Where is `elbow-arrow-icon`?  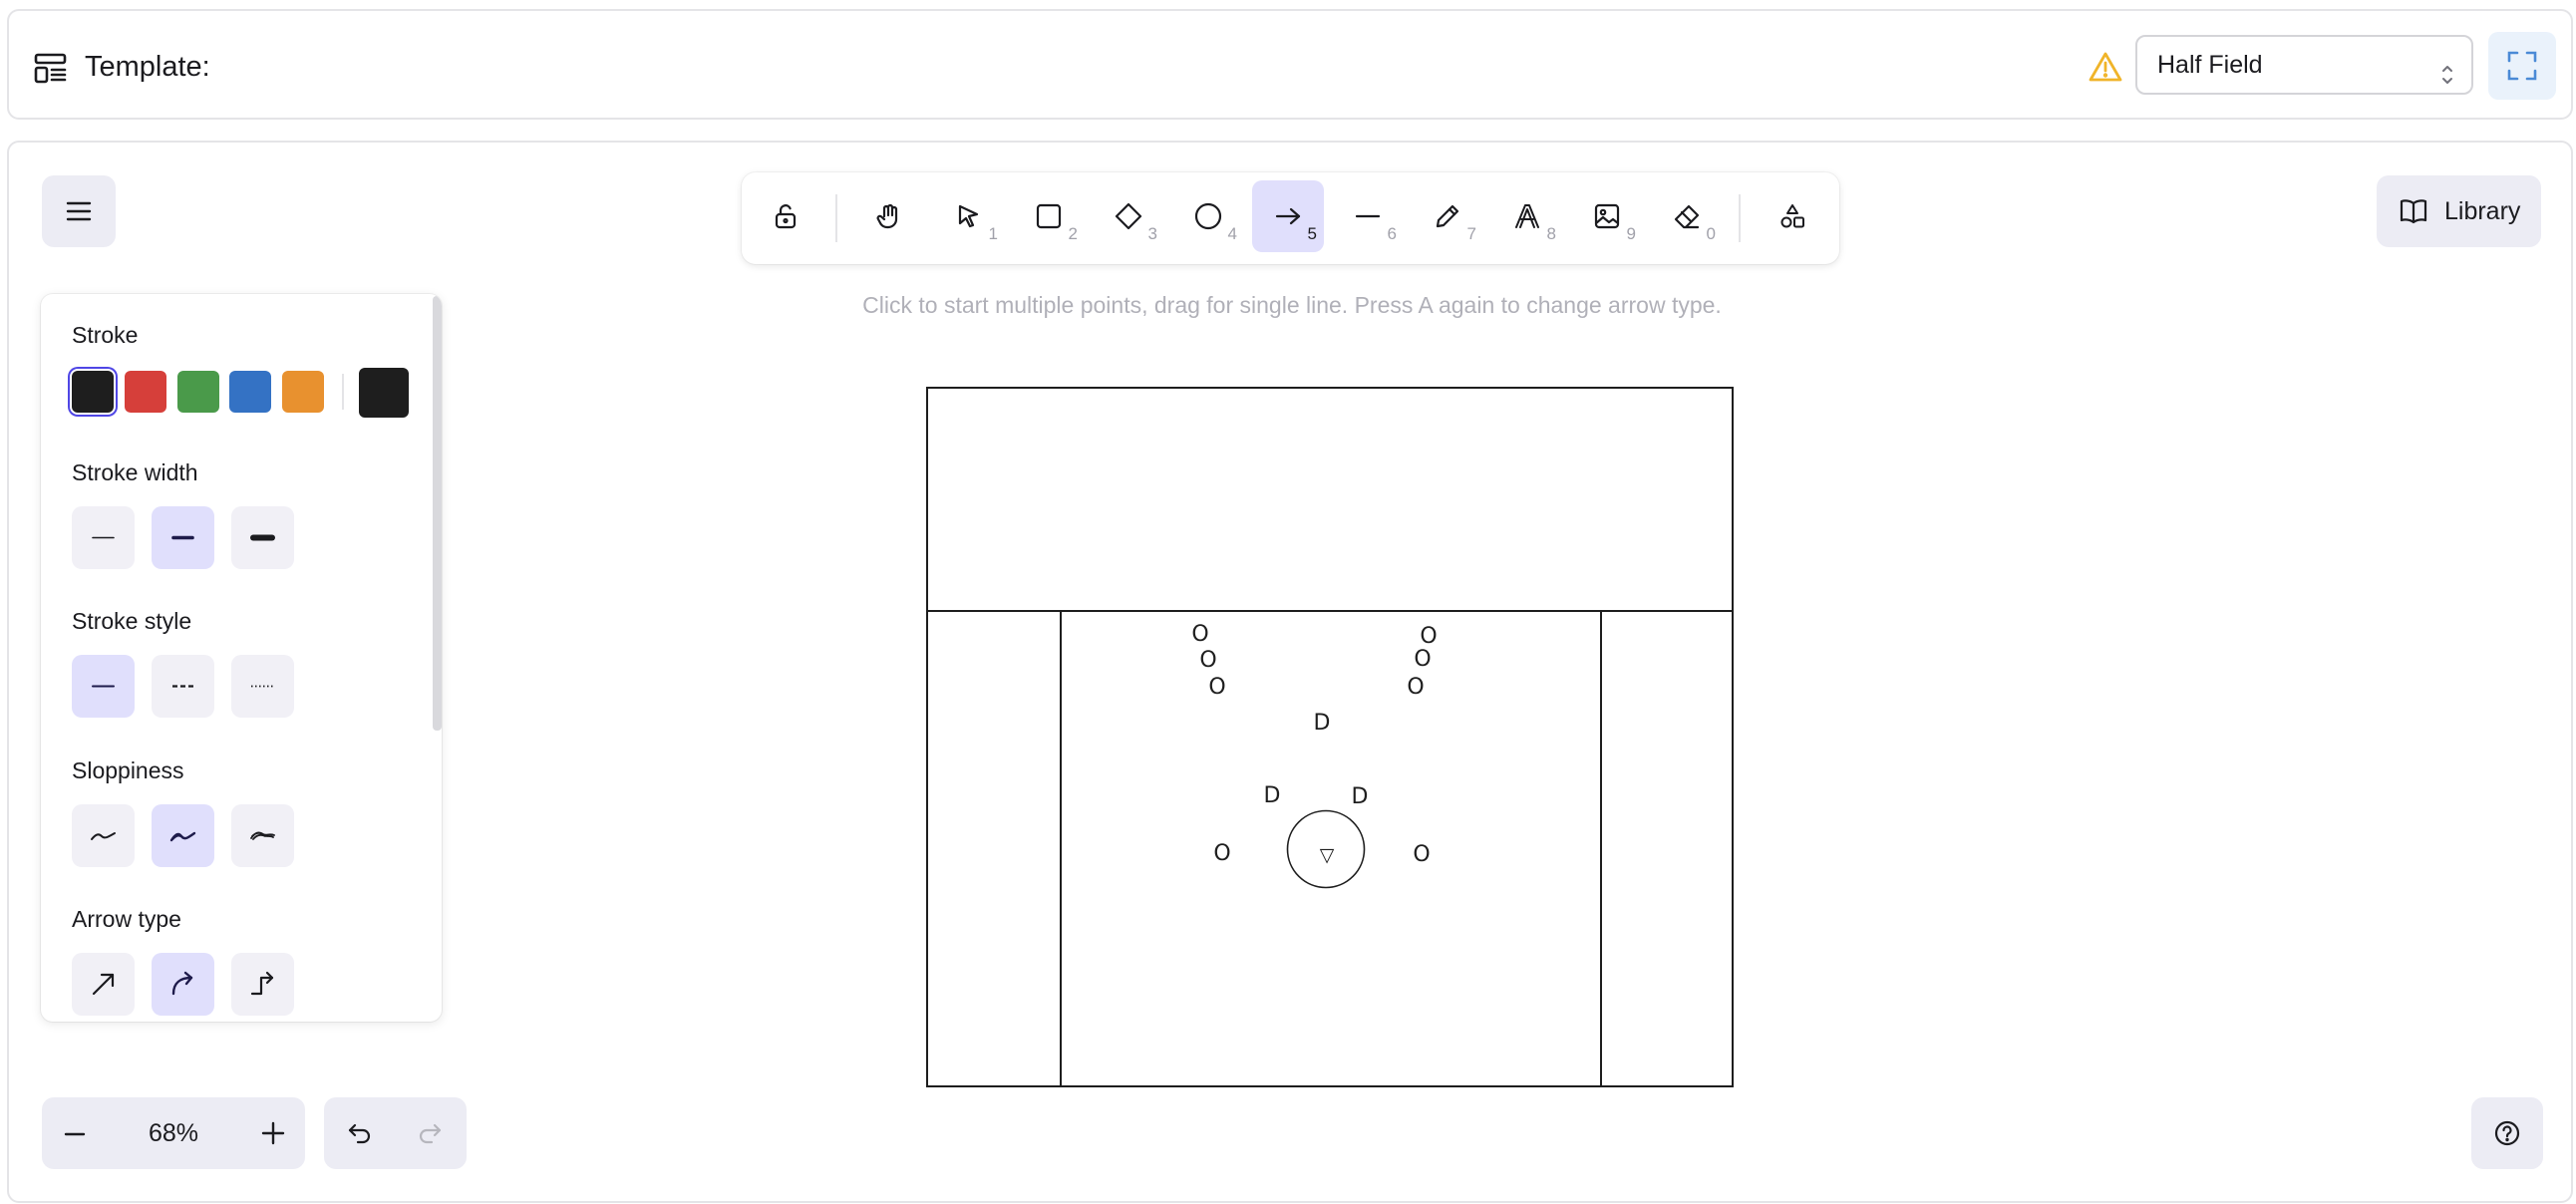
elbow-arrow-icon is located at coordinates (262, 983).